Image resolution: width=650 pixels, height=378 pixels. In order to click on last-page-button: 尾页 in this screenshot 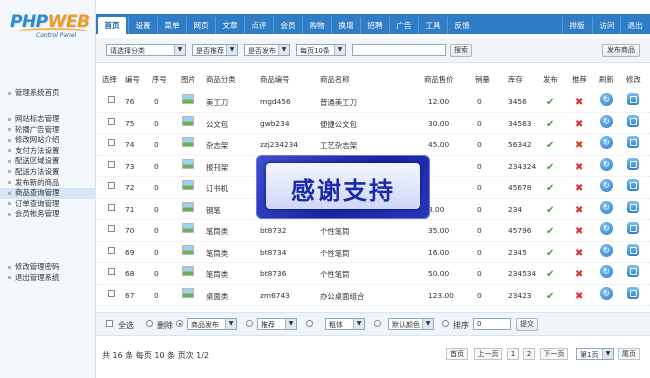, I will do `click(629, 354)`.